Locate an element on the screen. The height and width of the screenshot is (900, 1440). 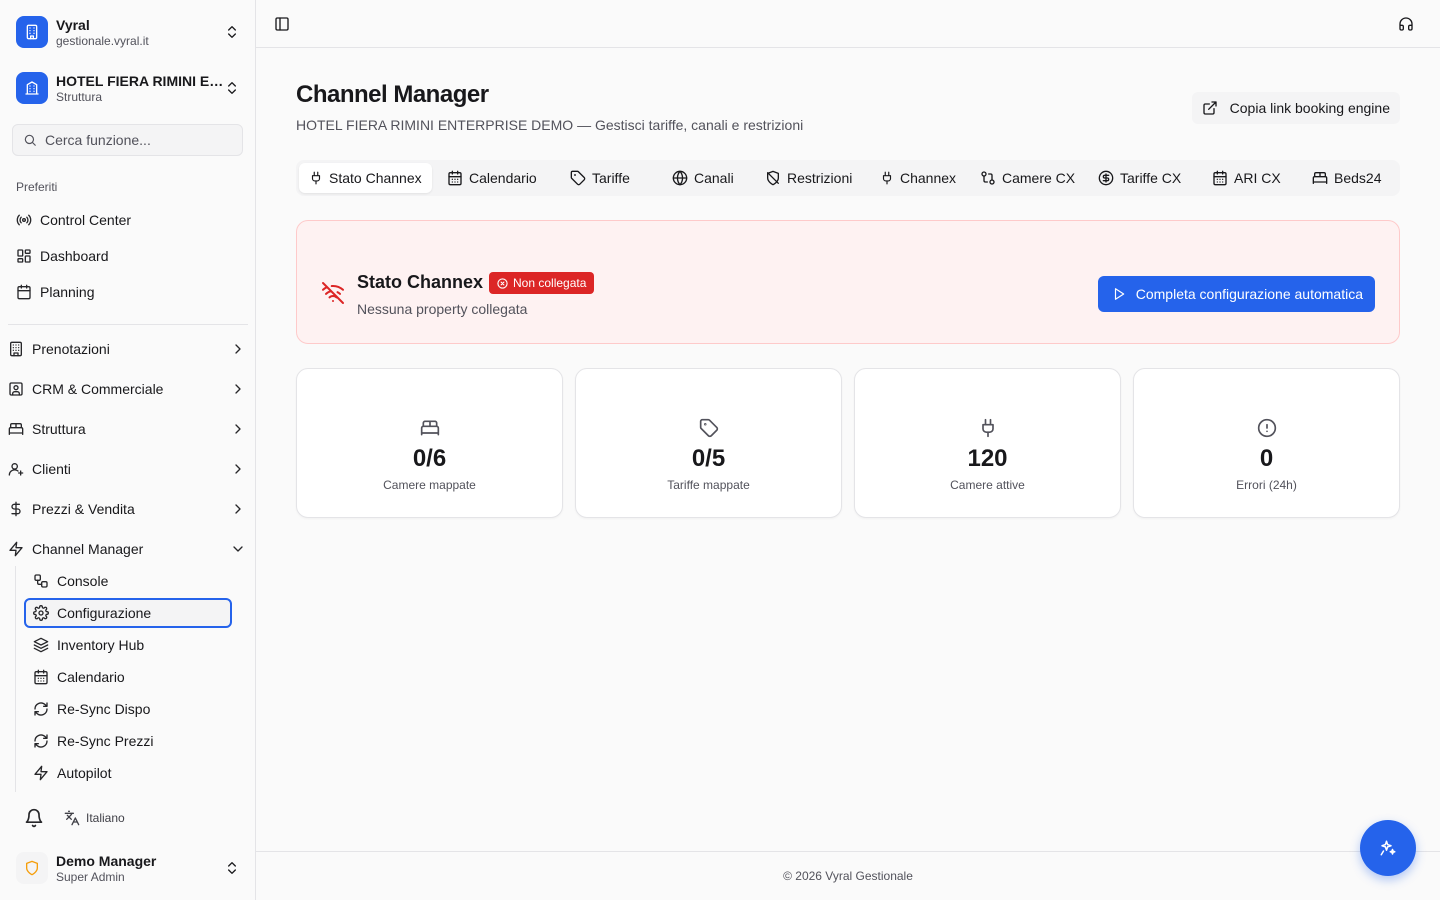
user-icon is located at coordinates (16, 469).